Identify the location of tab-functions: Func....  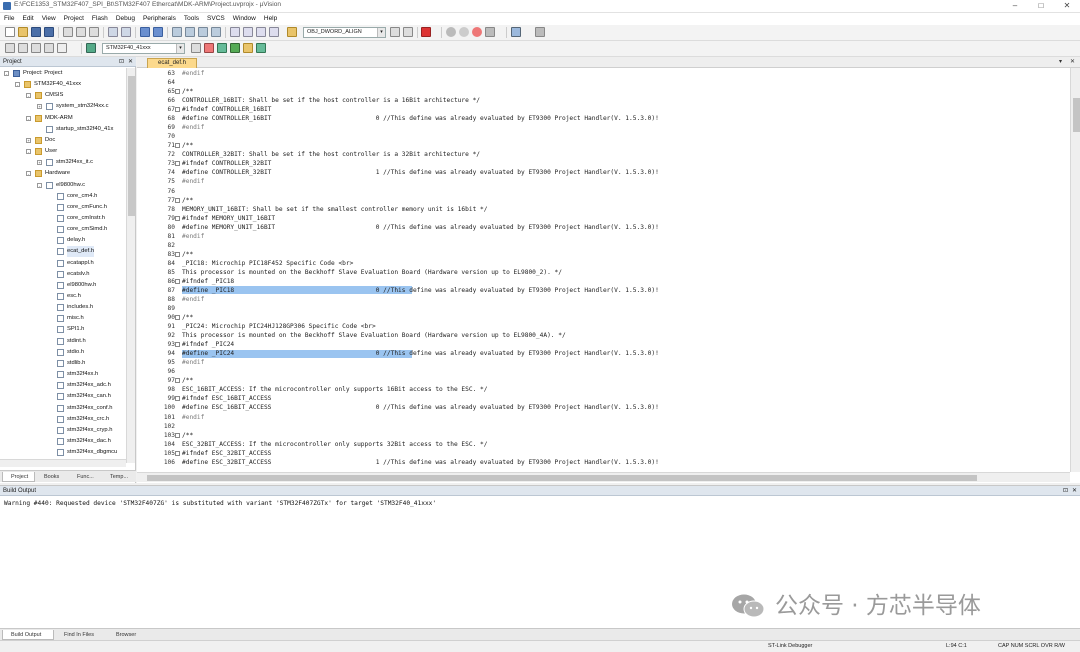
(85, 477).